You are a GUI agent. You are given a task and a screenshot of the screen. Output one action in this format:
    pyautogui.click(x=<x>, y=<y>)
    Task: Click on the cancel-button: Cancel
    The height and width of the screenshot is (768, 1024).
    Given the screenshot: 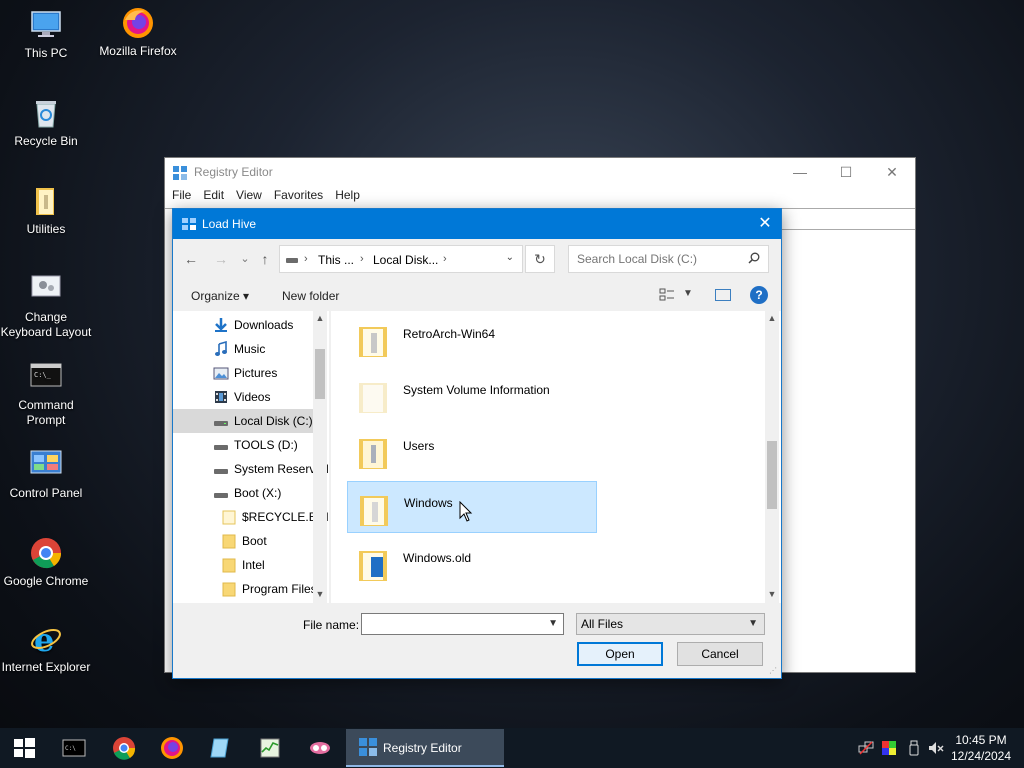 What is the action you would take?
    pyautogui.click(x=720, y=654)
    